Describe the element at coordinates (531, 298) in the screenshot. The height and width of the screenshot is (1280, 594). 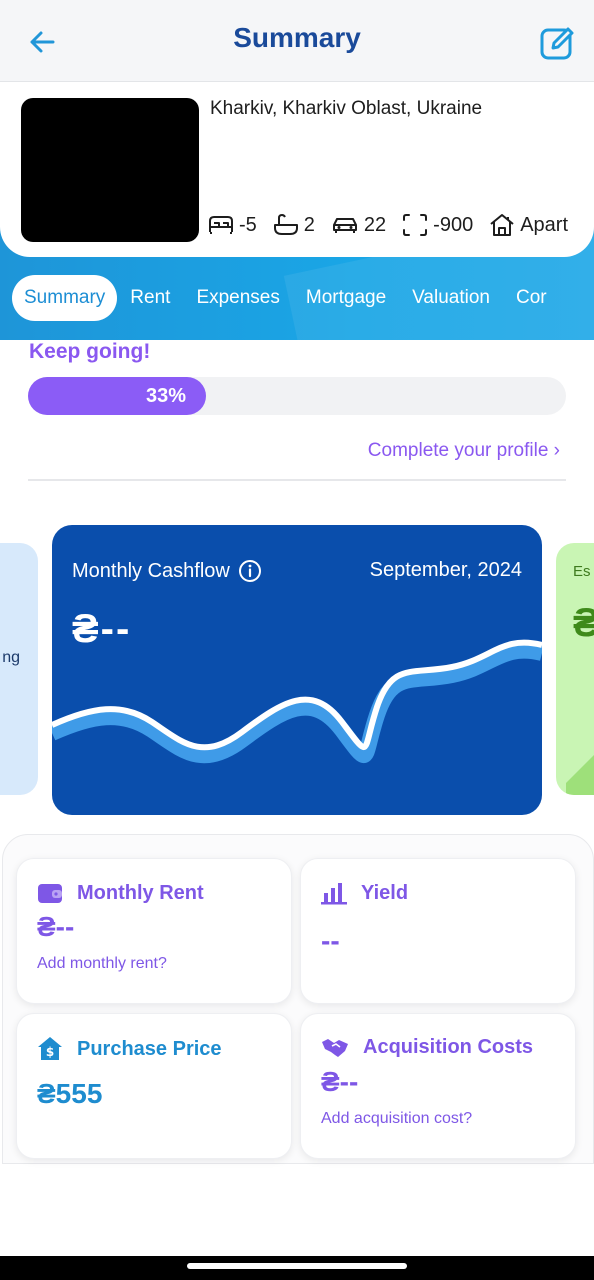
I see `tab-cor: Cor` at that location.